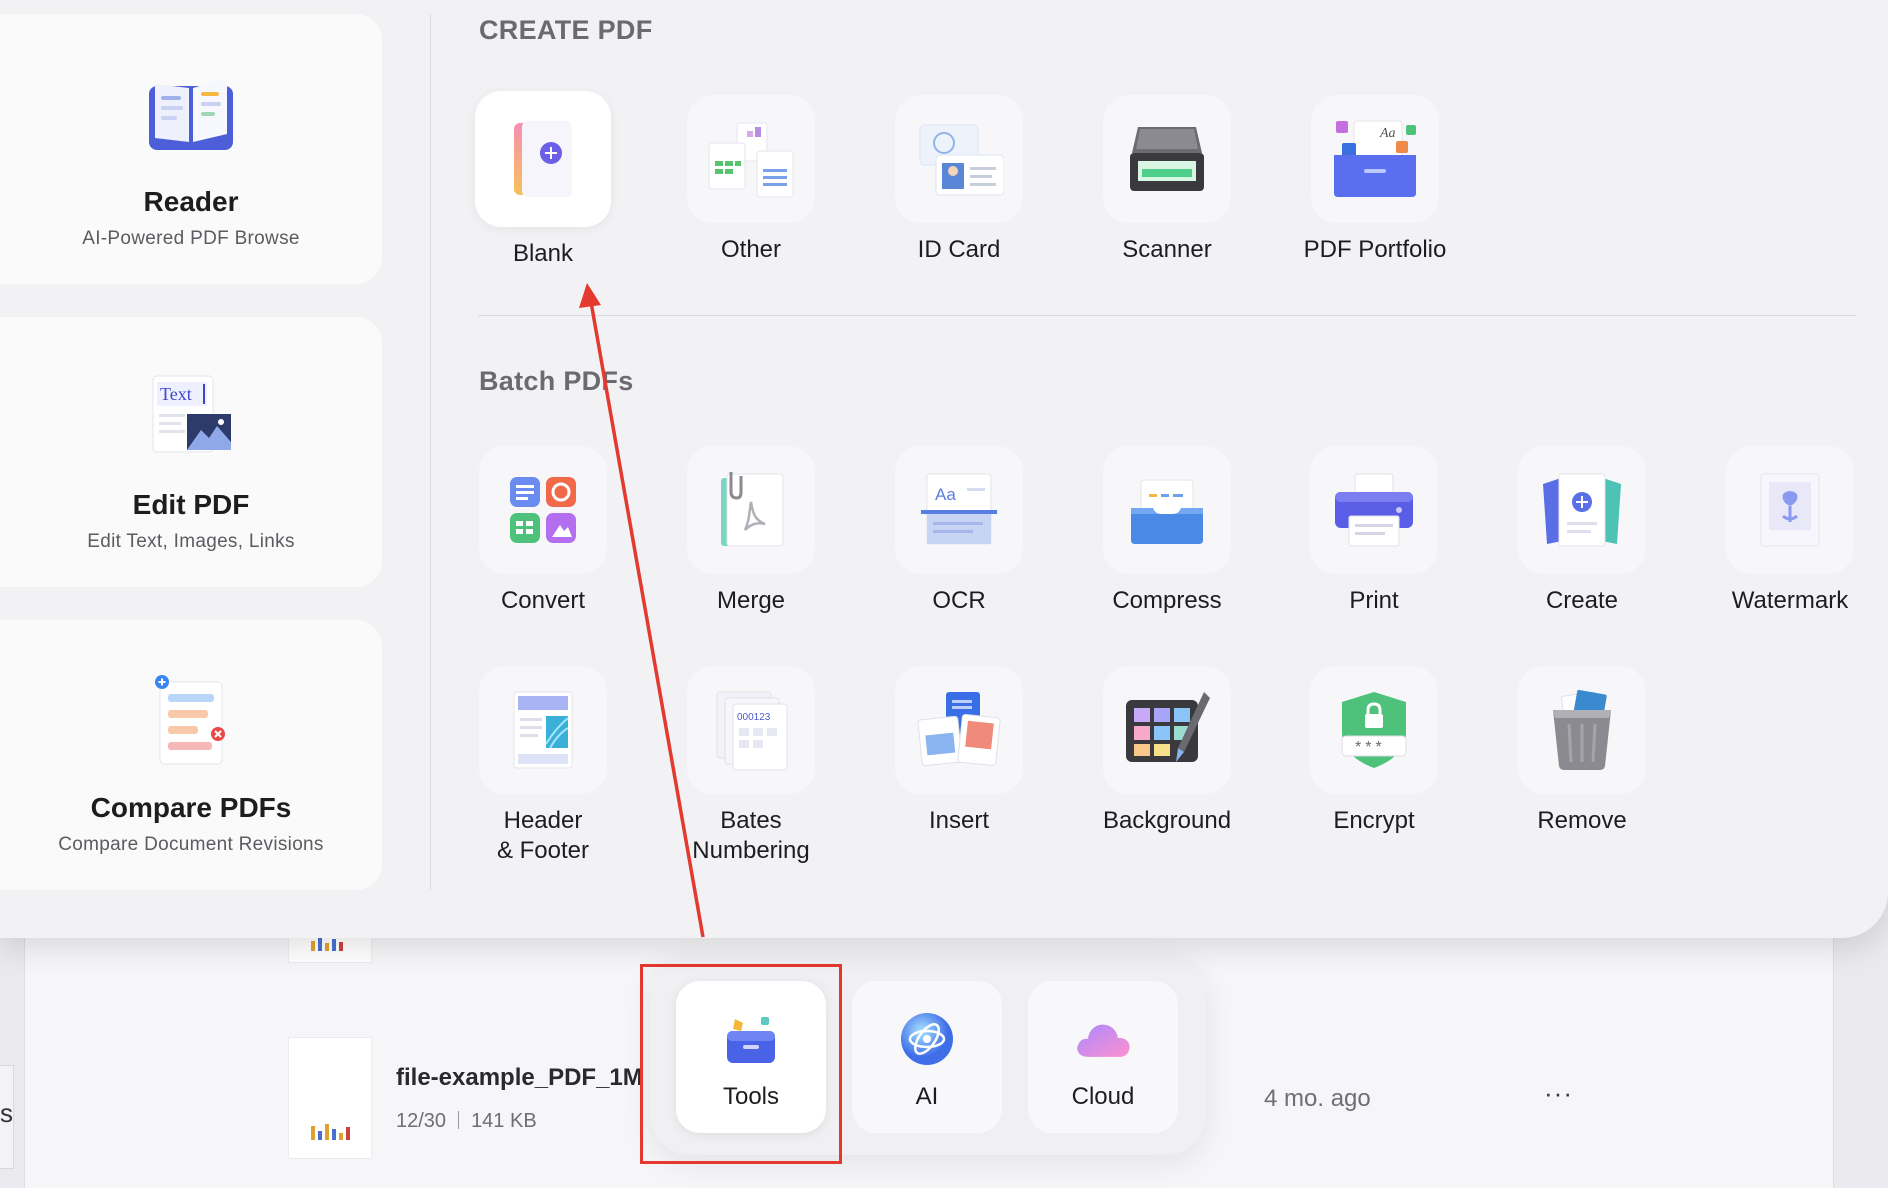 The image size is (1888, 1188). I want to click on more-options-button: ···, so click(1558, 1093).